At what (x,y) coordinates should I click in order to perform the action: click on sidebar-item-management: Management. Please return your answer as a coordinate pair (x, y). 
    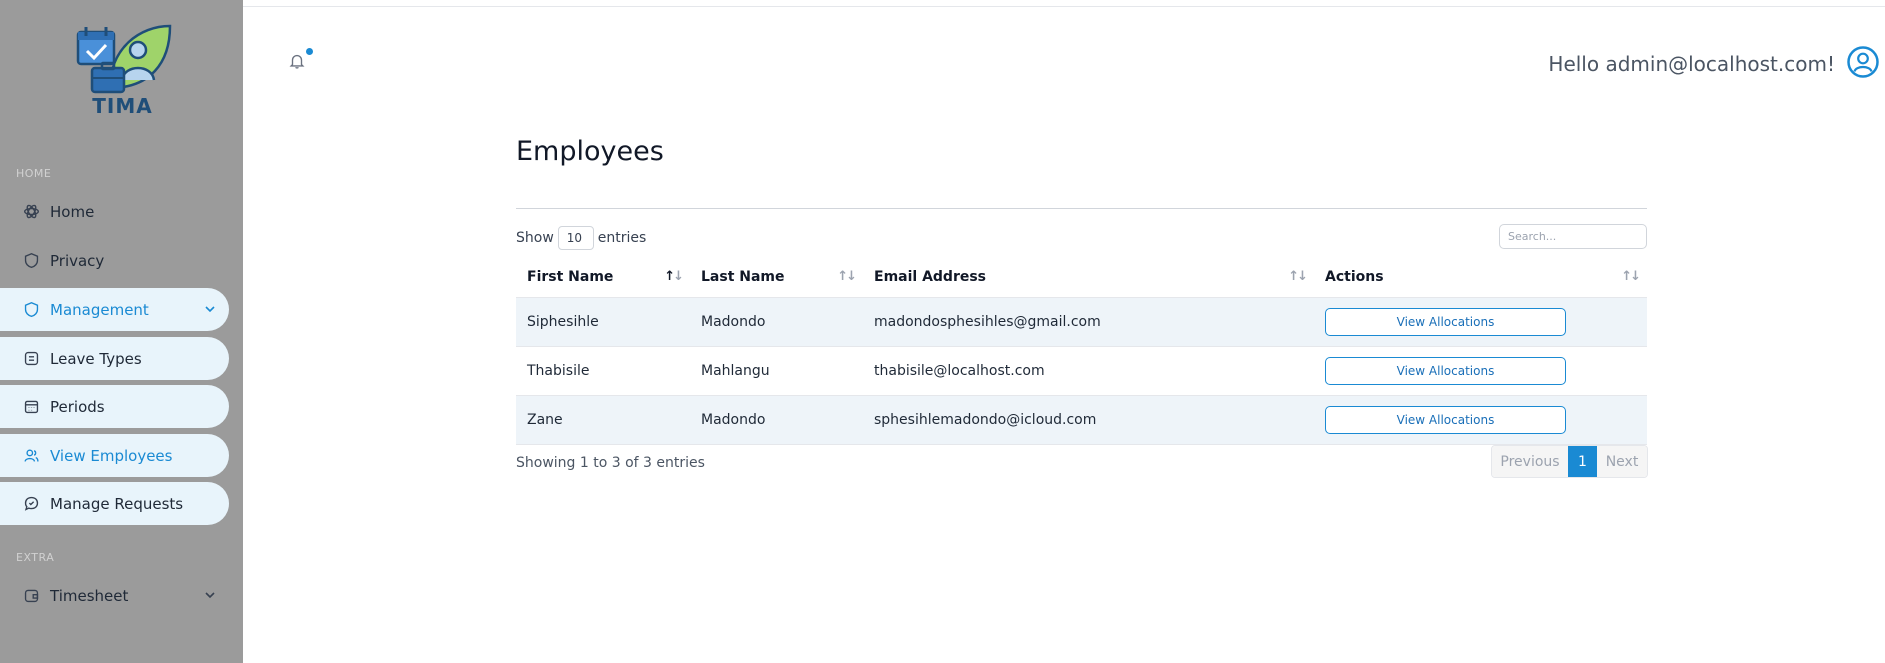
    Looking at the image, I should click on (114, 309).